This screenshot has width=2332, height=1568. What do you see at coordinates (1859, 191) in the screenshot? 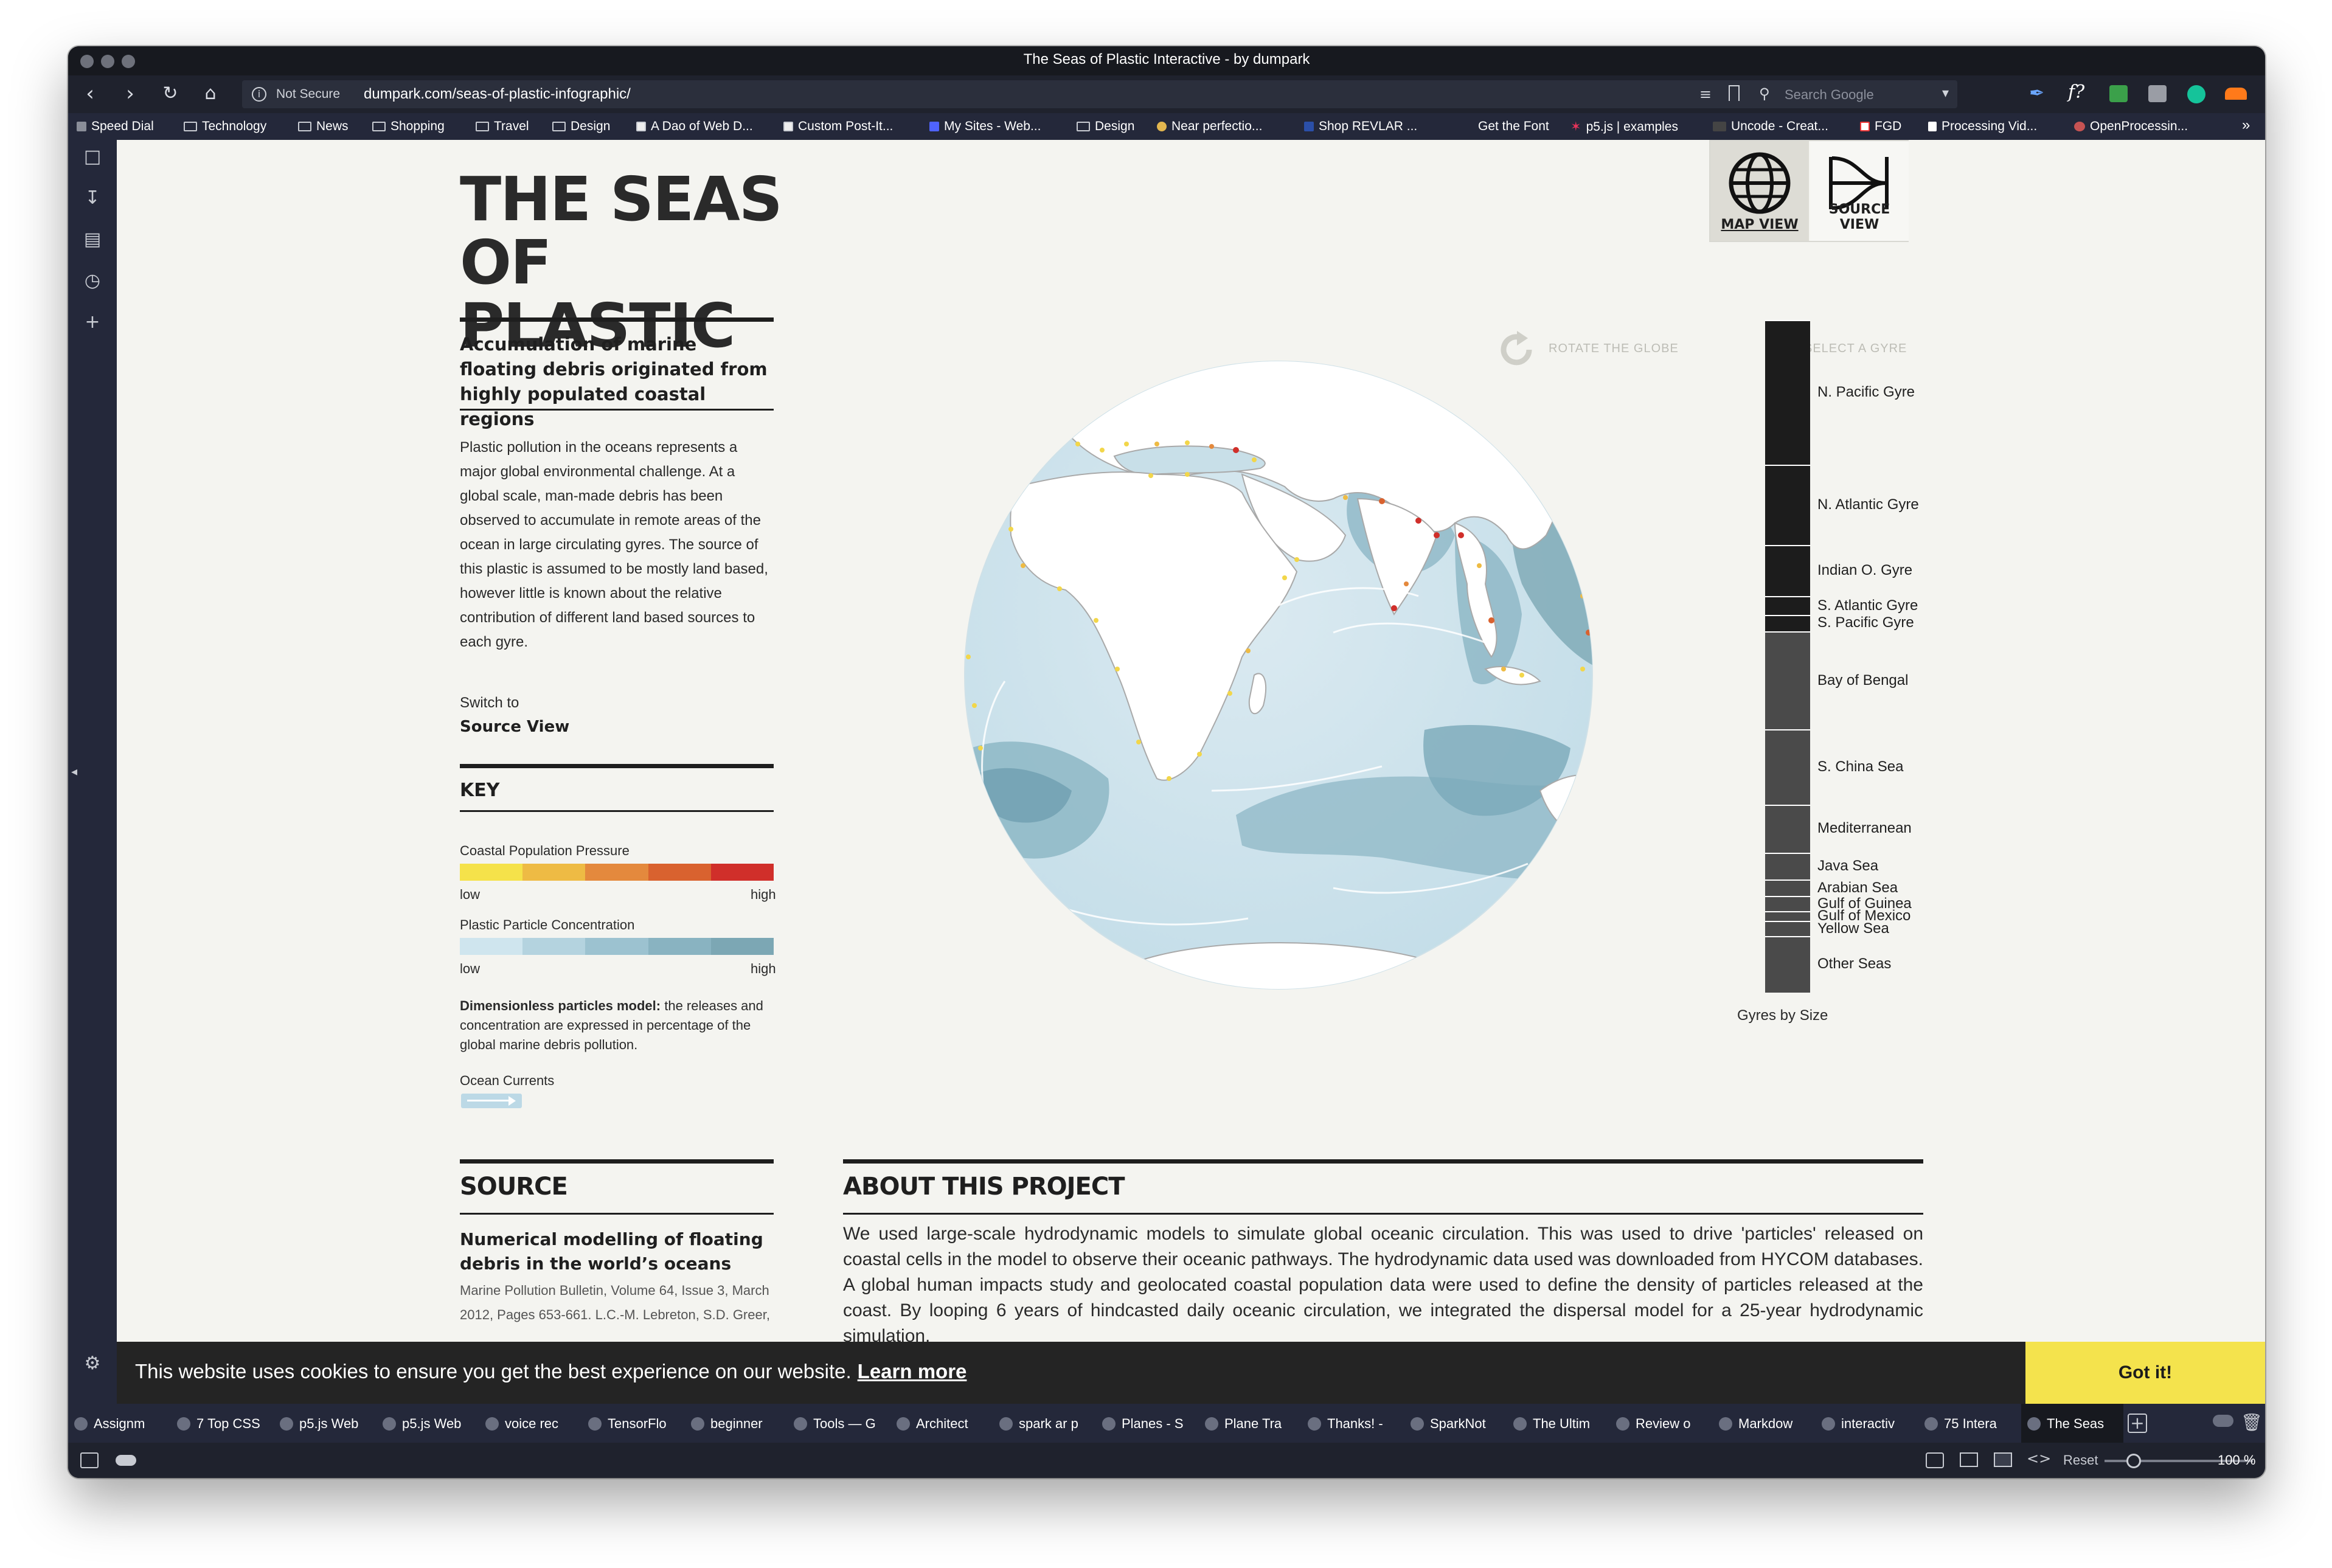
I see `source-view-button: SOURCE VIEW` at bounding box center [1859, 191].